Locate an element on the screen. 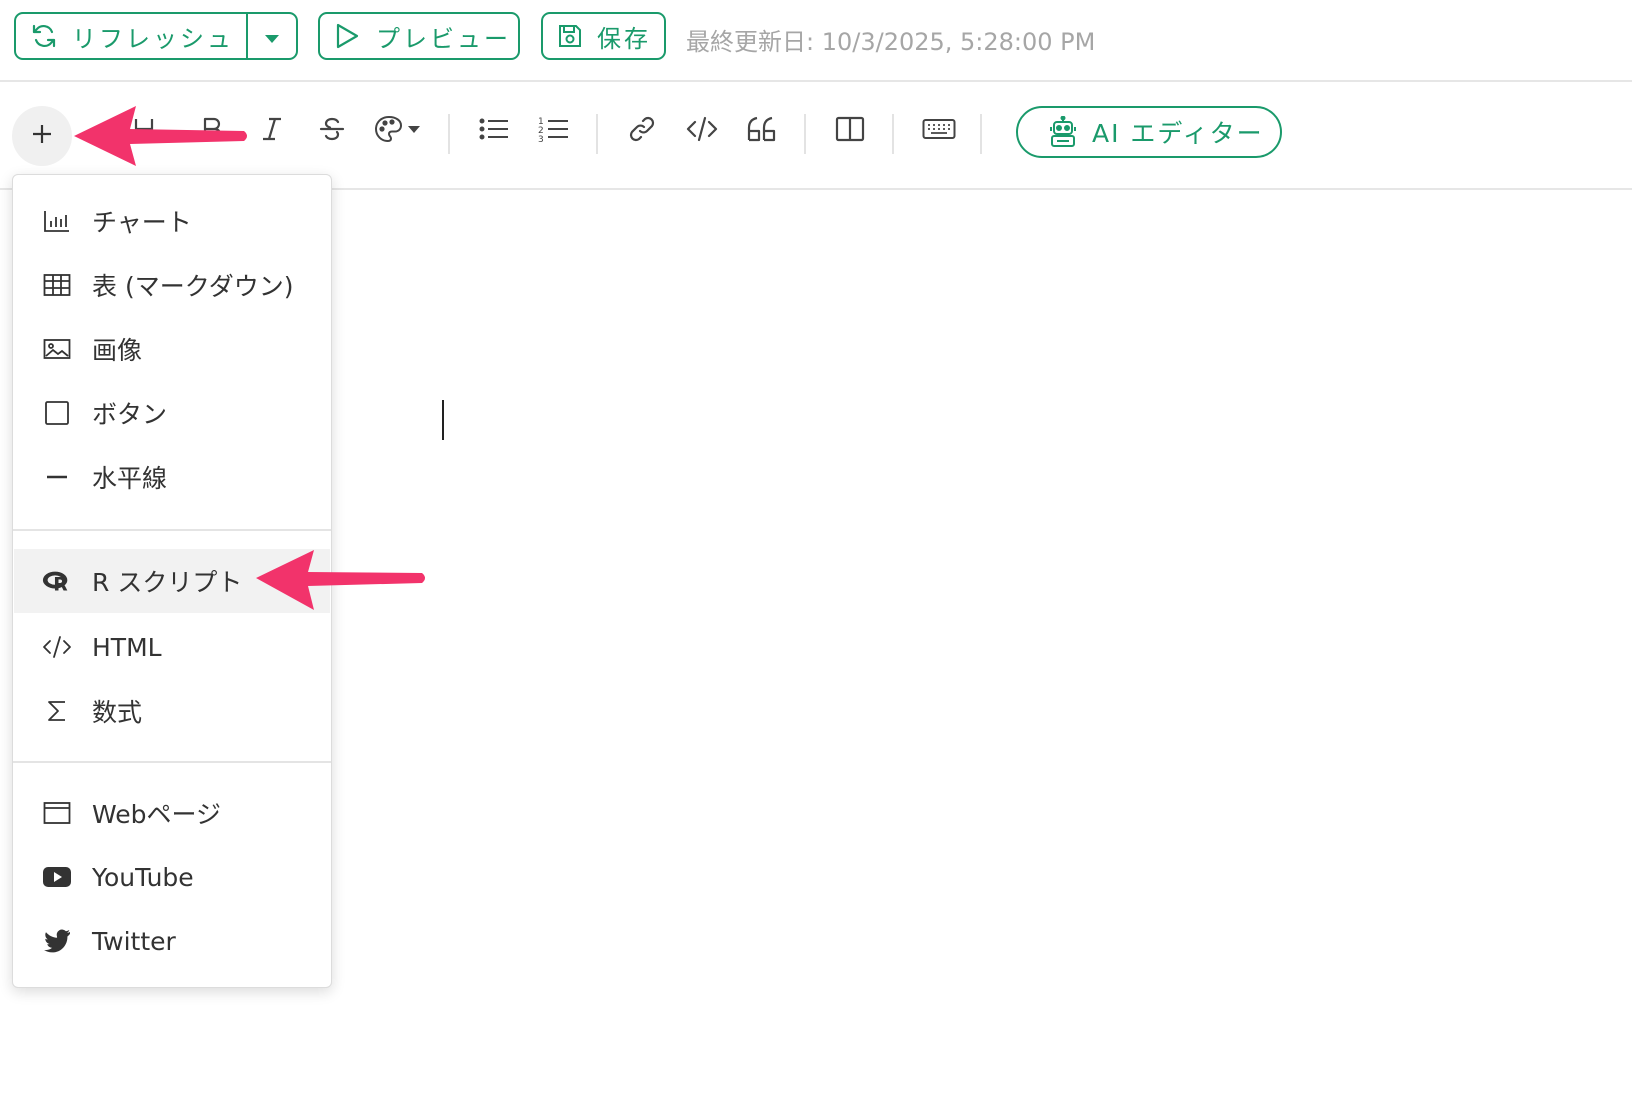  save-label: 保存 is located at coordinates (624, 38).